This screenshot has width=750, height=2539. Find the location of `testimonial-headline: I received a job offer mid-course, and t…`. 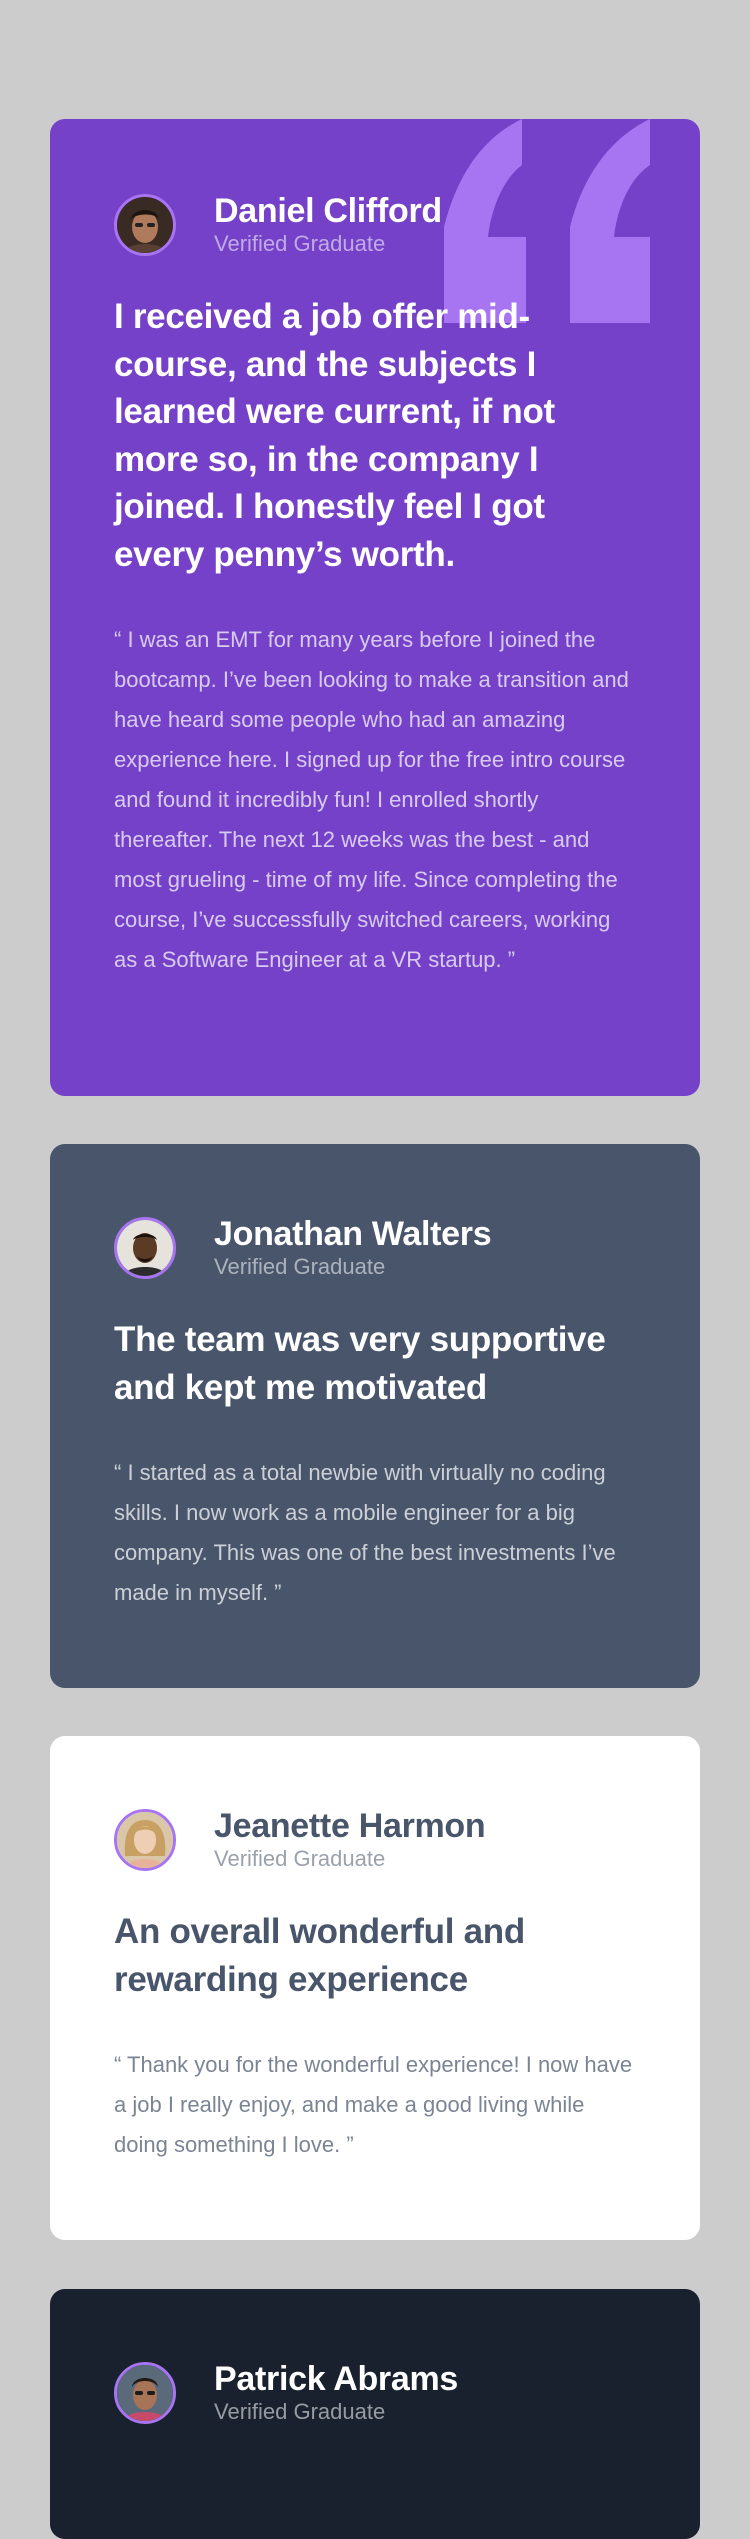

testimonial-headline: I received a job offer mid-course, and t… is located at coordinates (334, 435).